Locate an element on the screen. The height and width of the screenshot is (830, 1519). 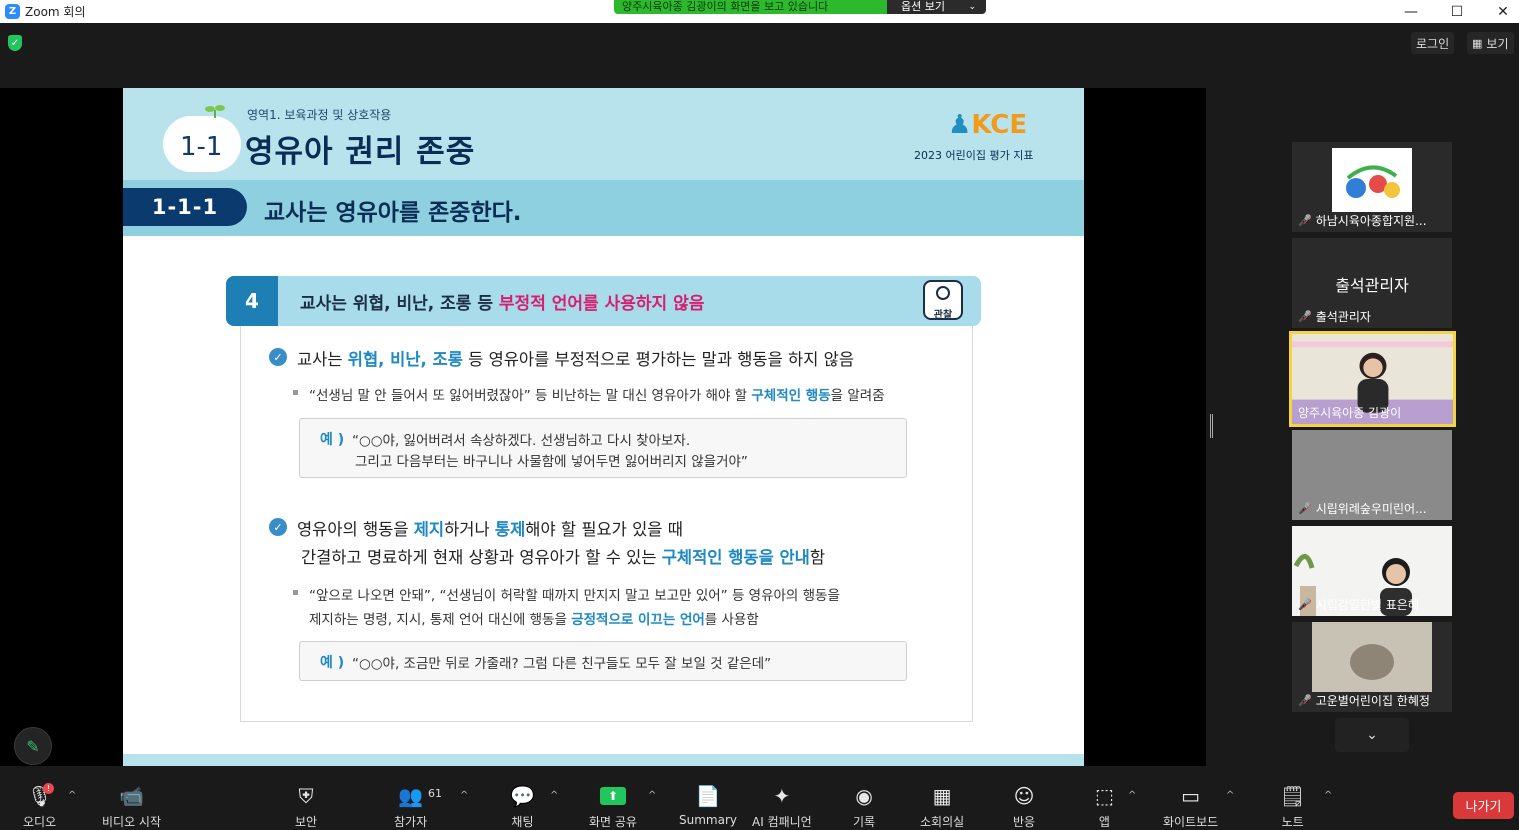
participant-name: 🎤̸ 시립감일한별 표은혜 is located at coordinates (1358, 604).